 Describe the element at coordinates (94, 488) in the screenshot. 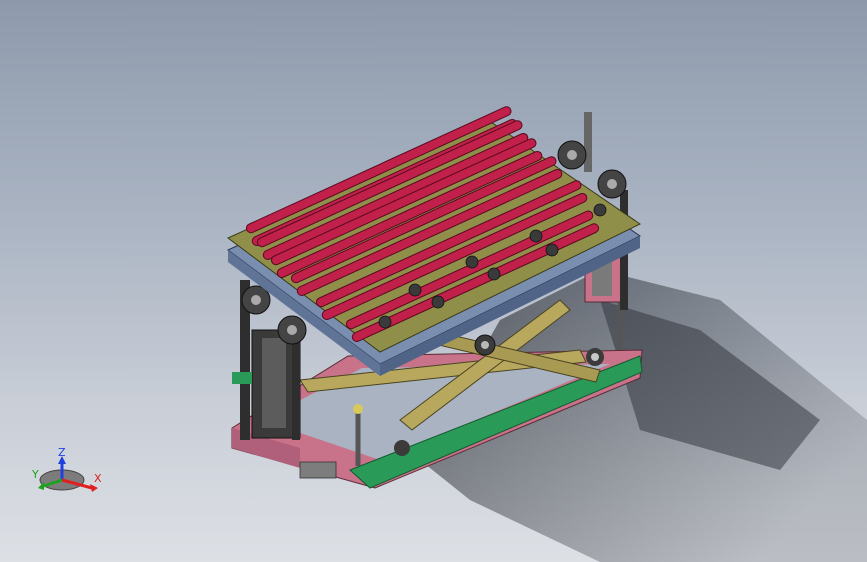

I see `x-axis-arrowhead` at that location.